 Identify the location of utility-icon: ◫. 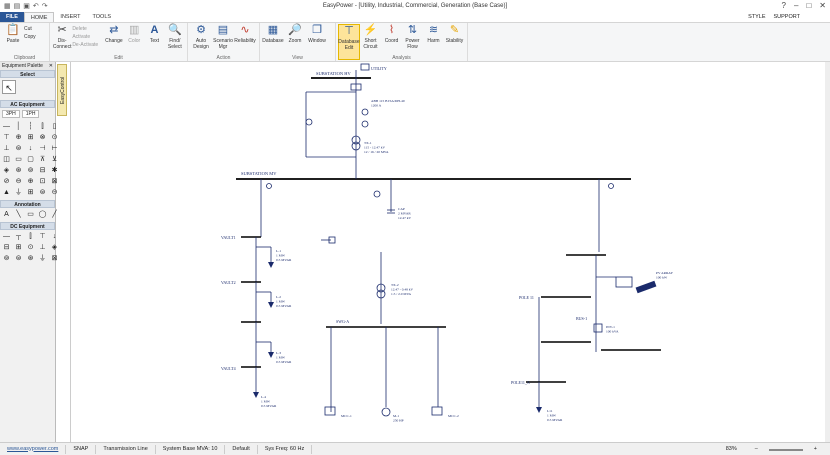
(6, 160).